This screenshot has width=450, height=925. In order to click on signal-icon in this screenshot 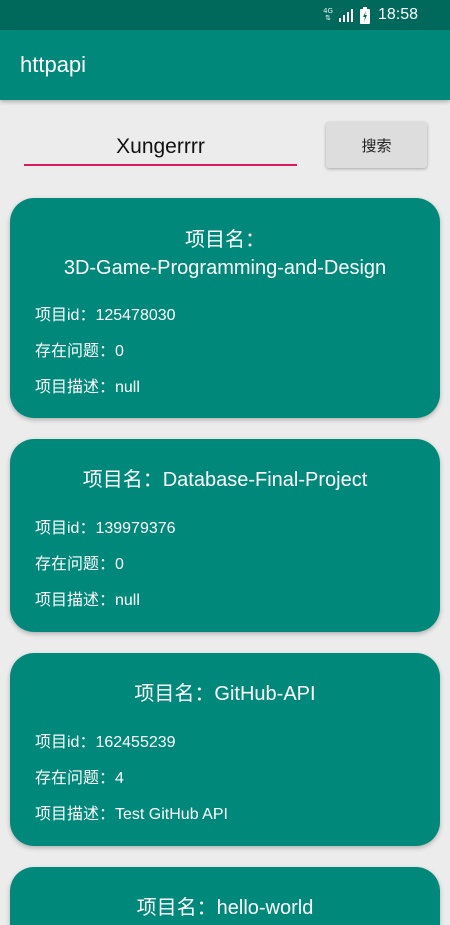, I will do `click(345, 15)`.